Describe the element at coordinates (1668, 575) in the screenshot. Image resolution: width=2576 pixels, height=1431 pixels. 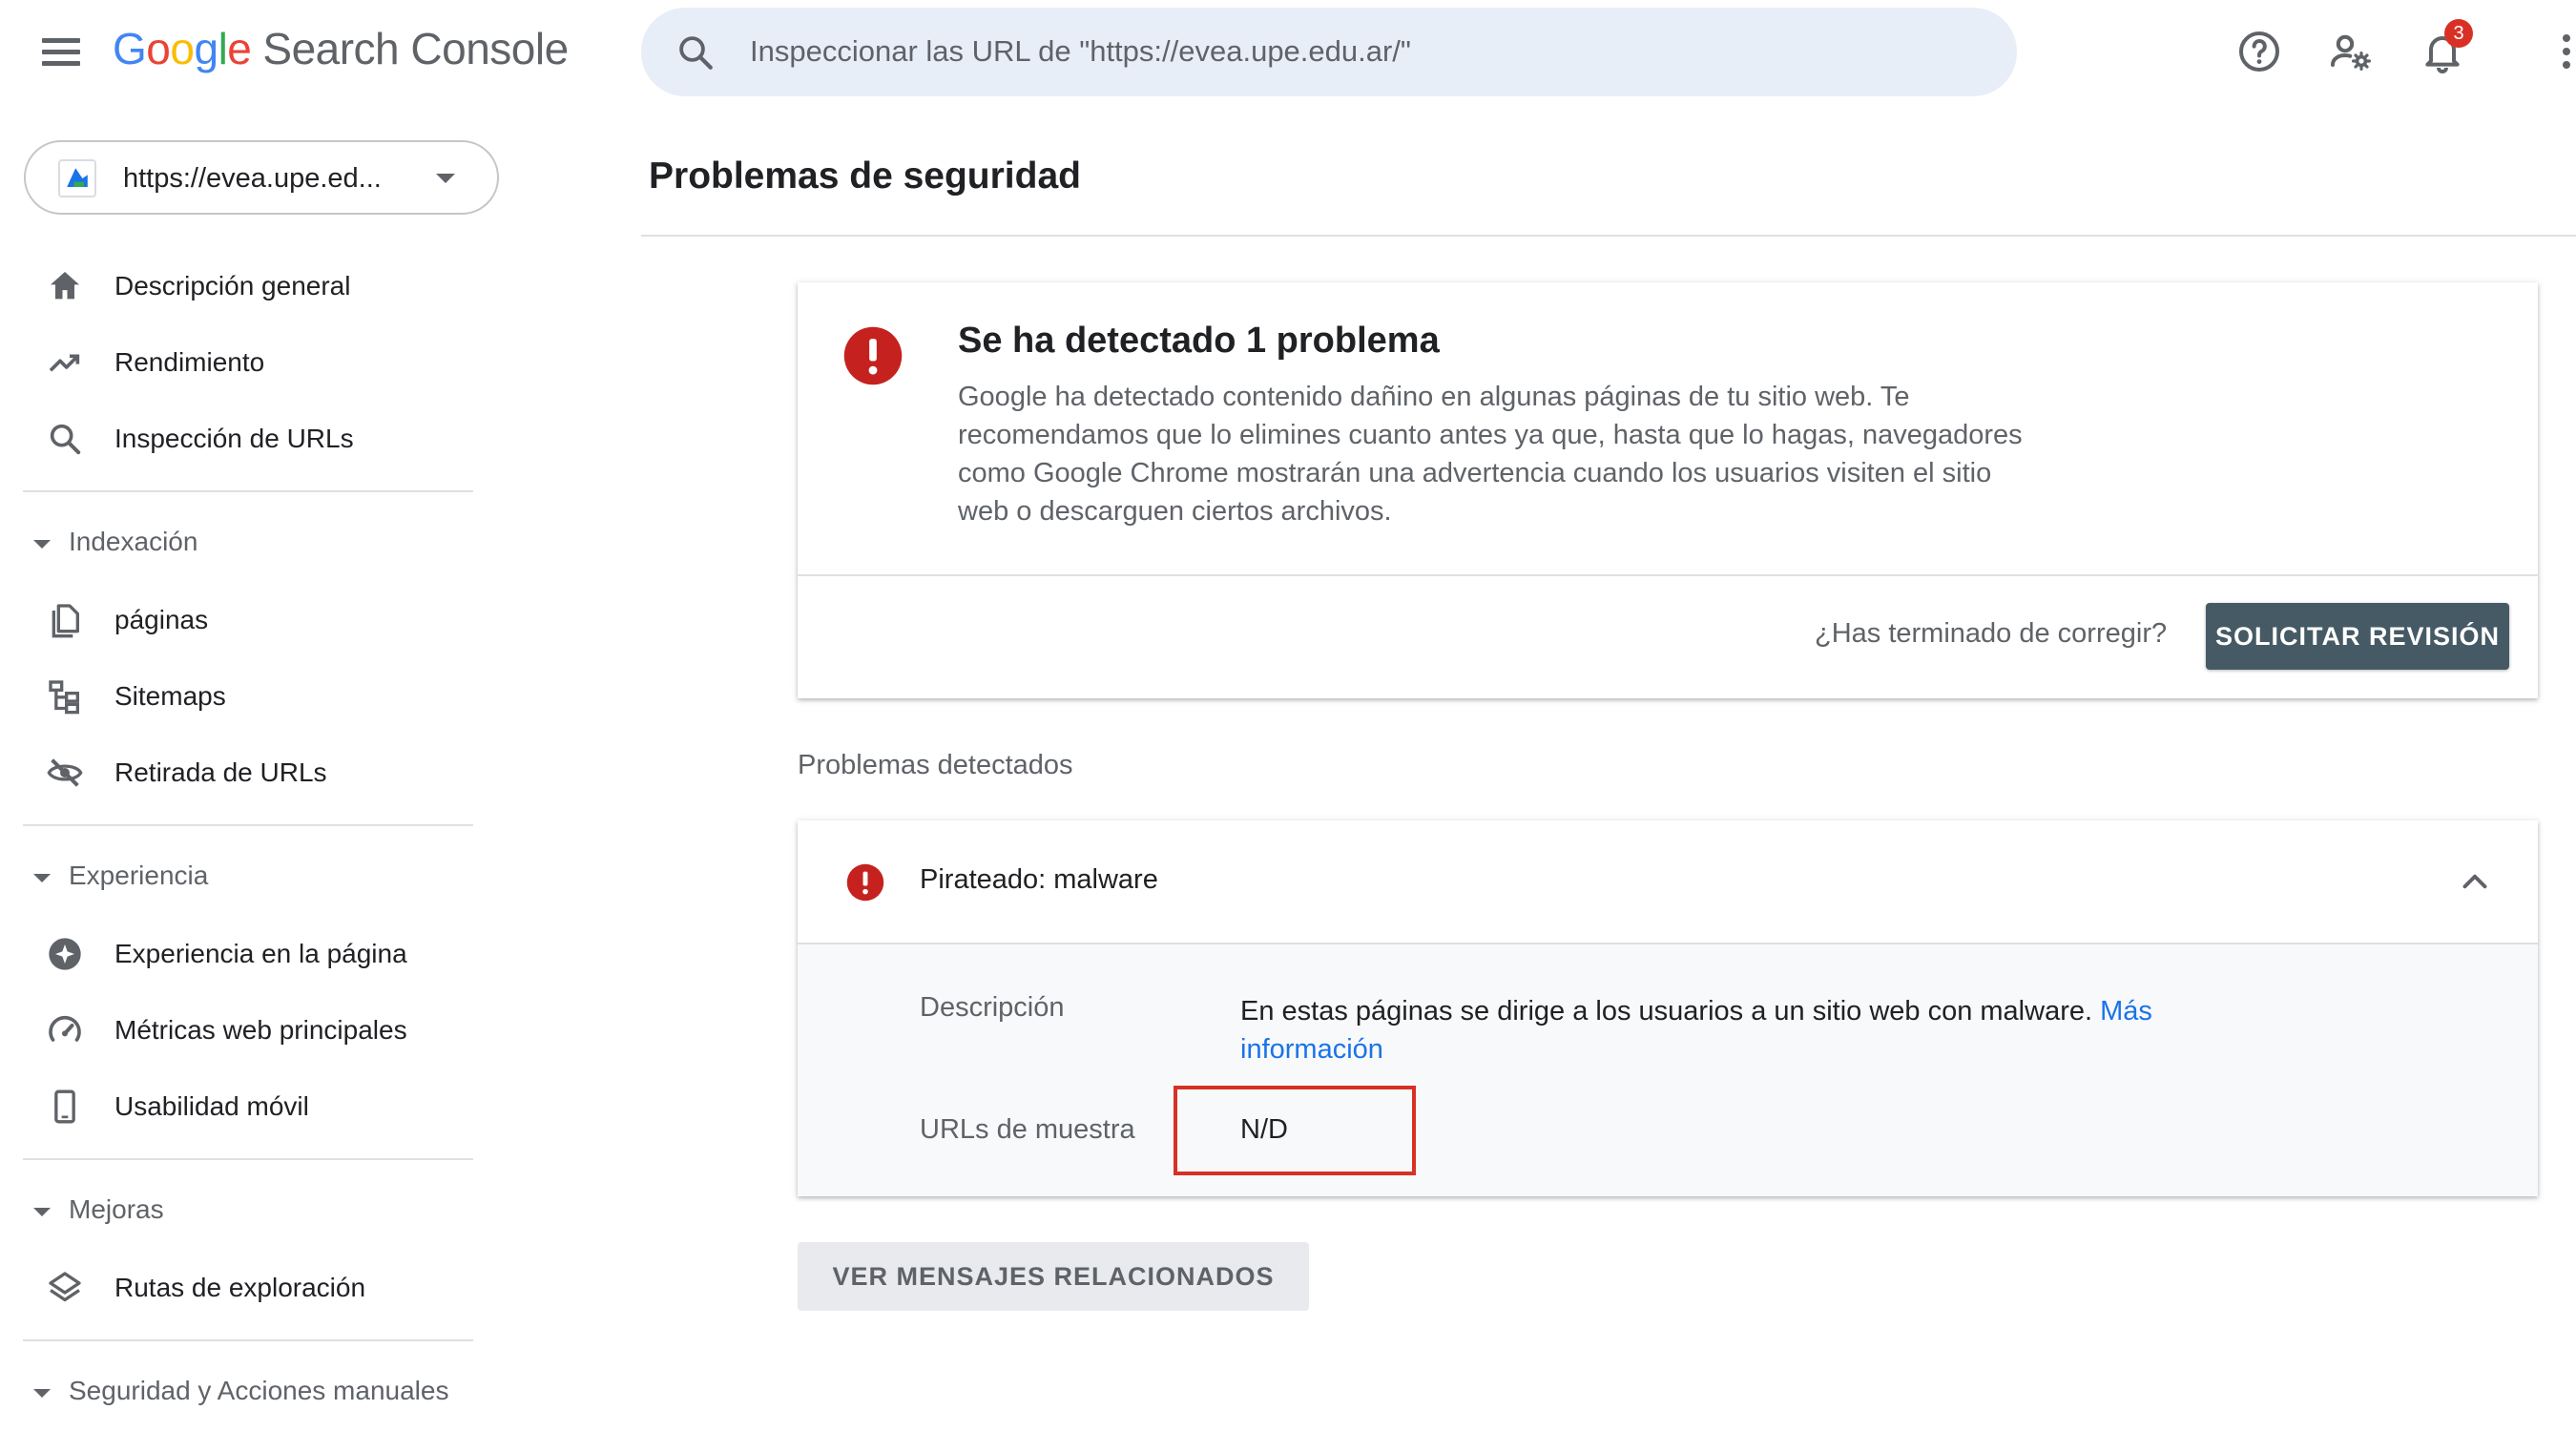
I see `card-divider` at that location.